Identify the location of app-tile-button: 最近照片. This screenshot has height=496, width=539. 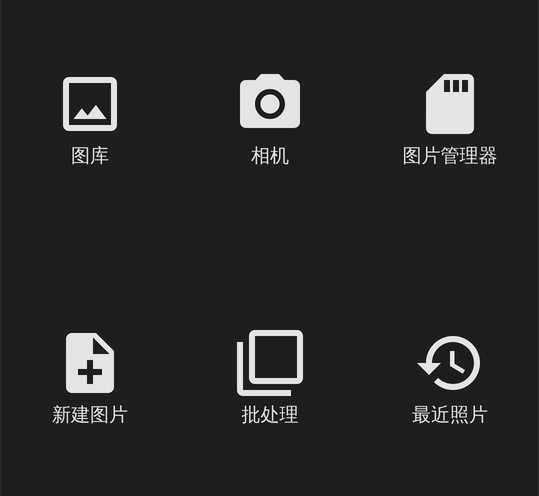
(450, 377).